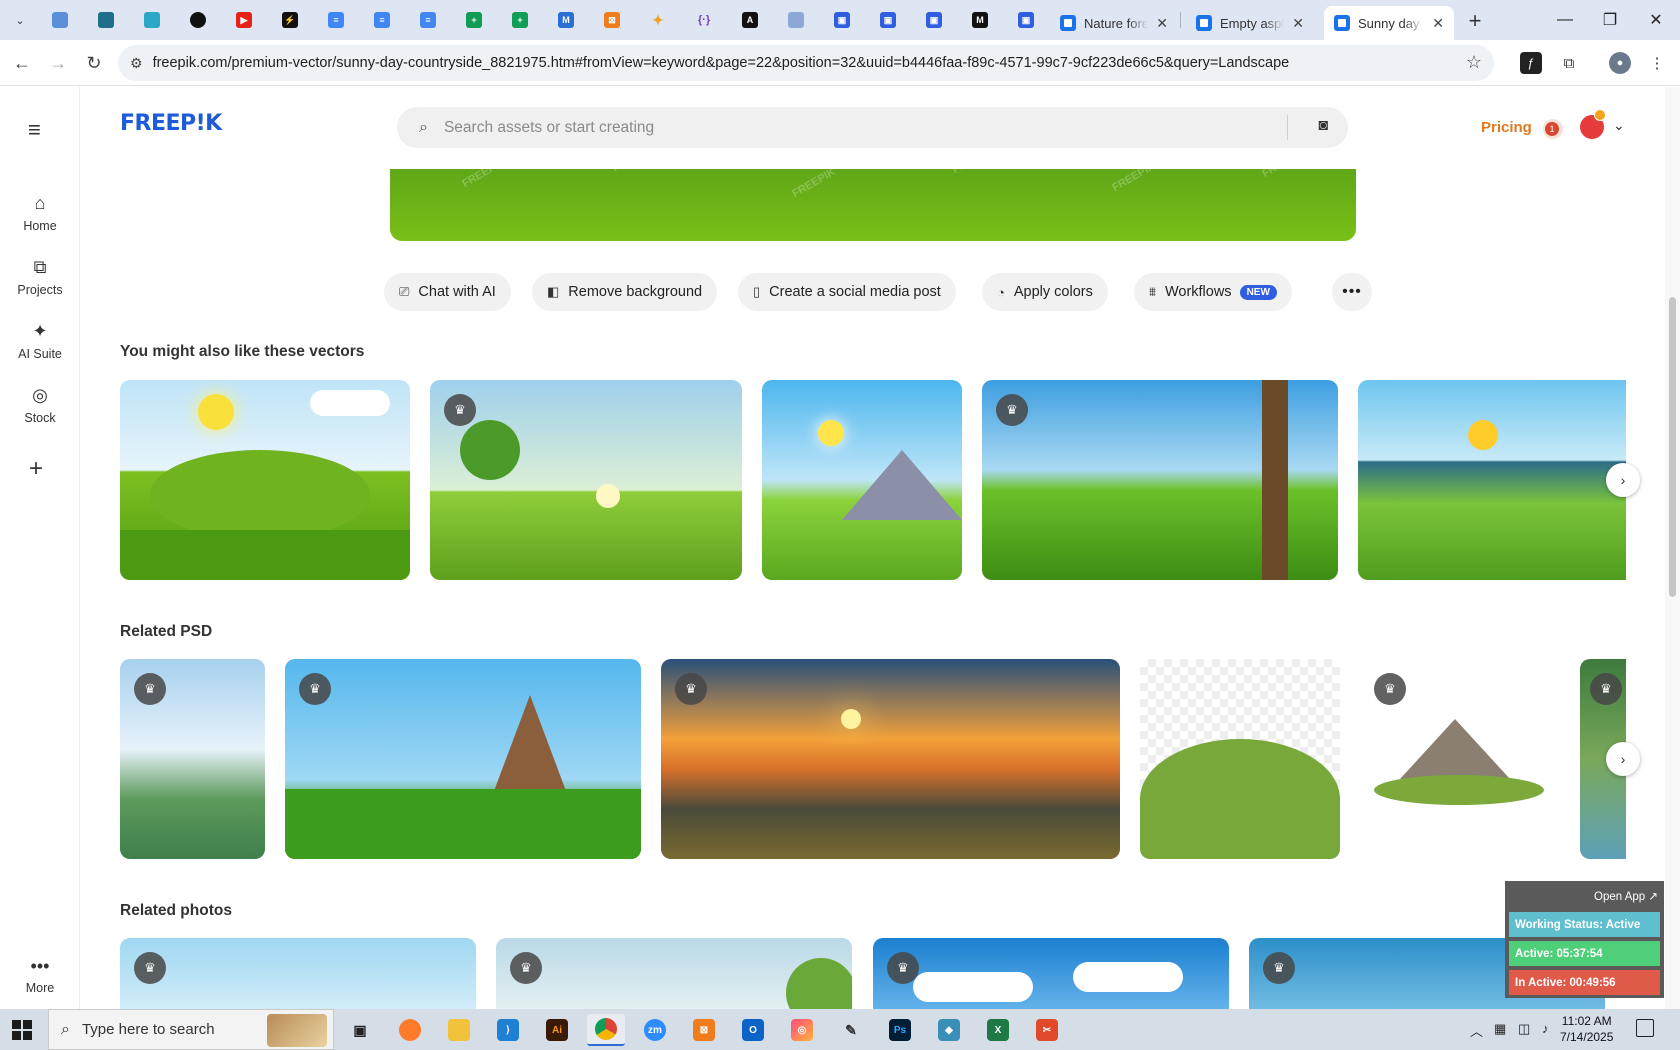 This screenshot has width=1680, height=1050. Describe the element at coordinates (655, 1030) in the screenshot. I see `zoom-icon: zm` at that location.